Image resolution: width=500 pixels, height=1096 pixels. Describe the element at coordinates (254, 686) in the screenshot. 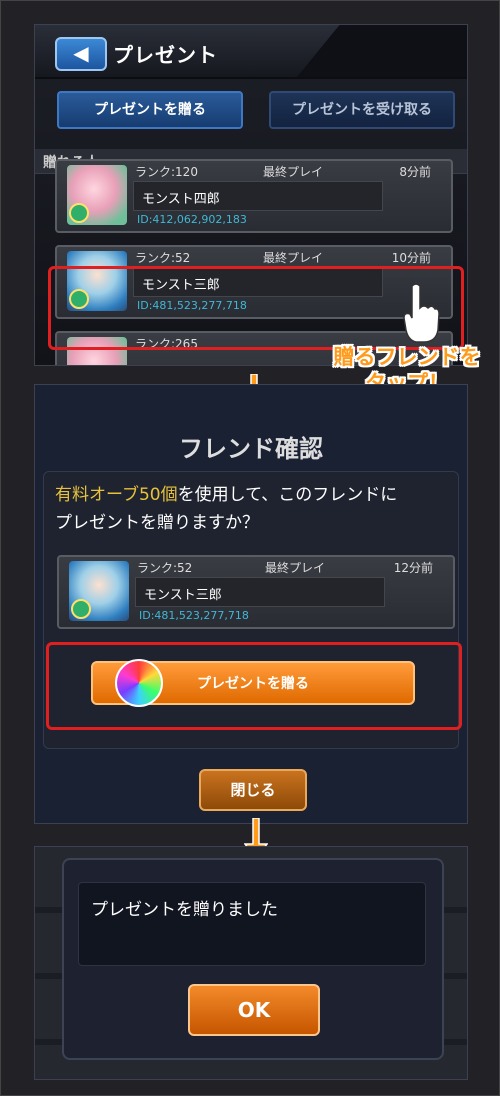

I see `highlight-frame` at that location.